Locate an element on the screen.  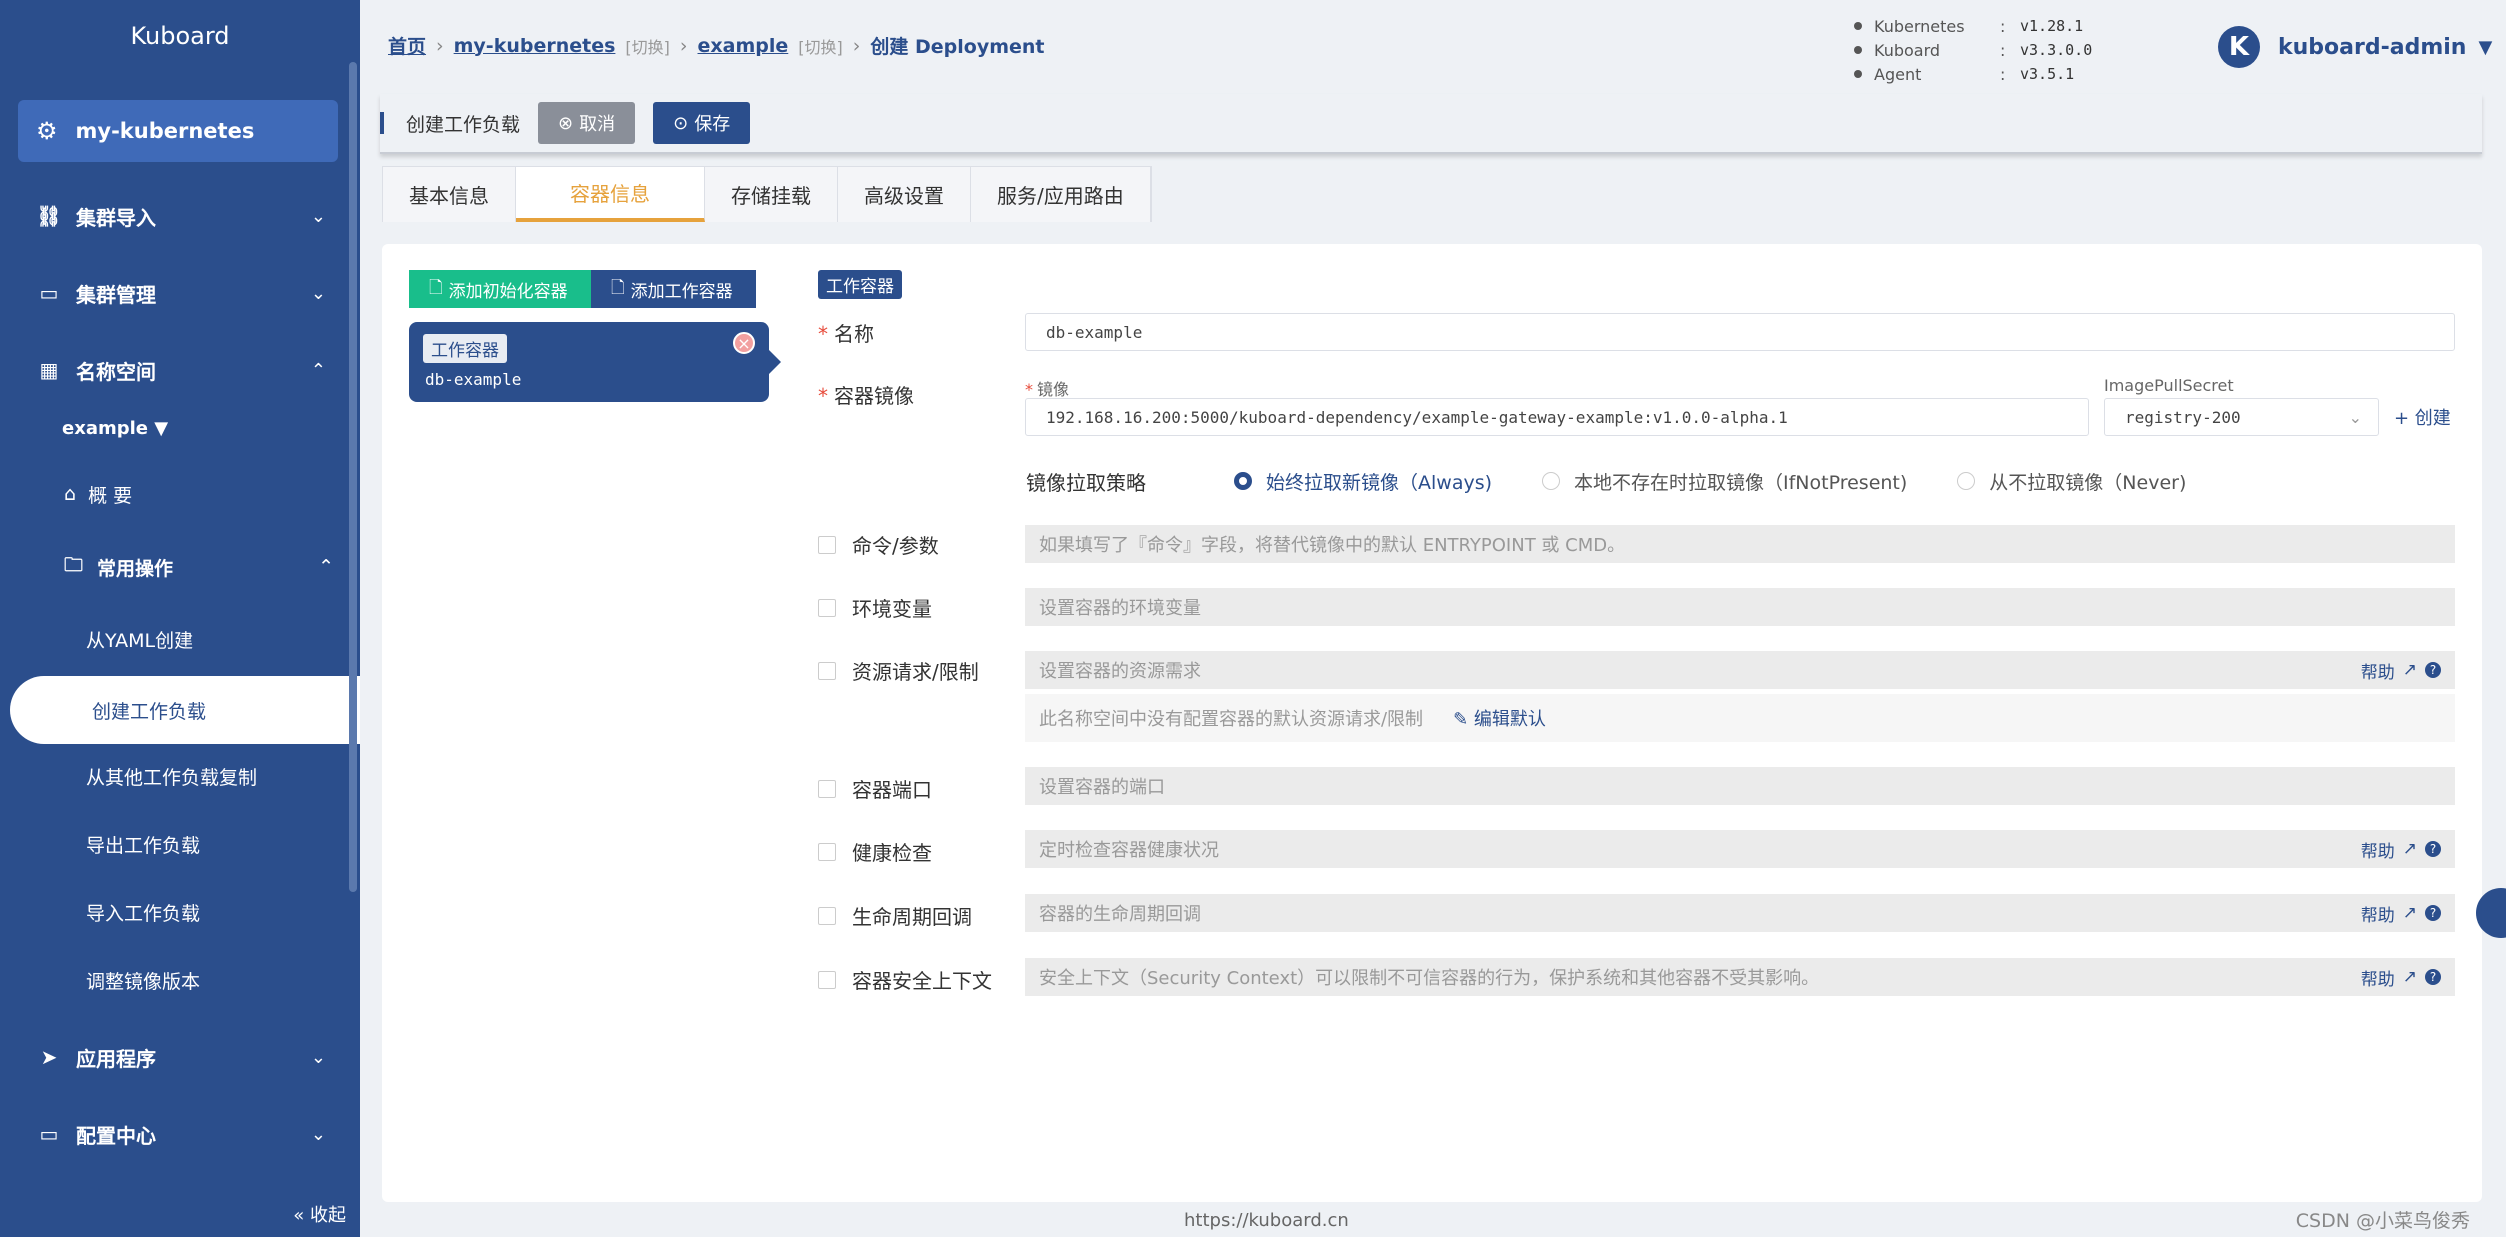
collapse-sidebar-button: « 收起 is located at coordinates (319, 1214).